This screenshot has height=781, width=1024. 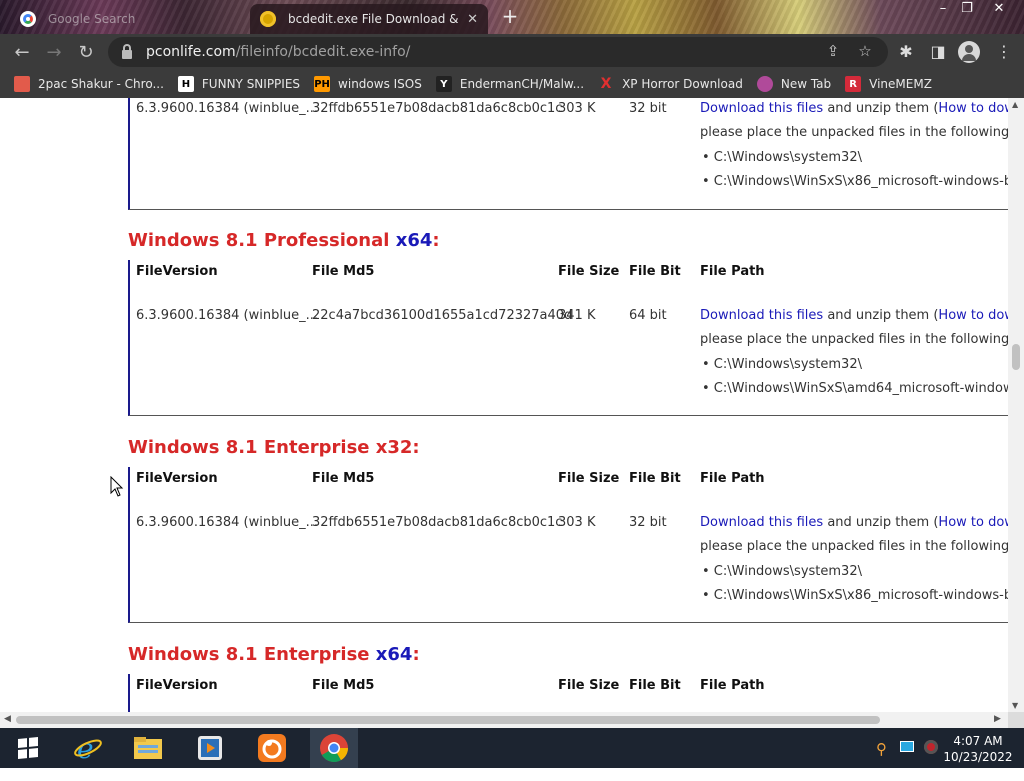 I want to click on section-title: Windows 8.1 Professional x64:, so click(x=284, y=240).